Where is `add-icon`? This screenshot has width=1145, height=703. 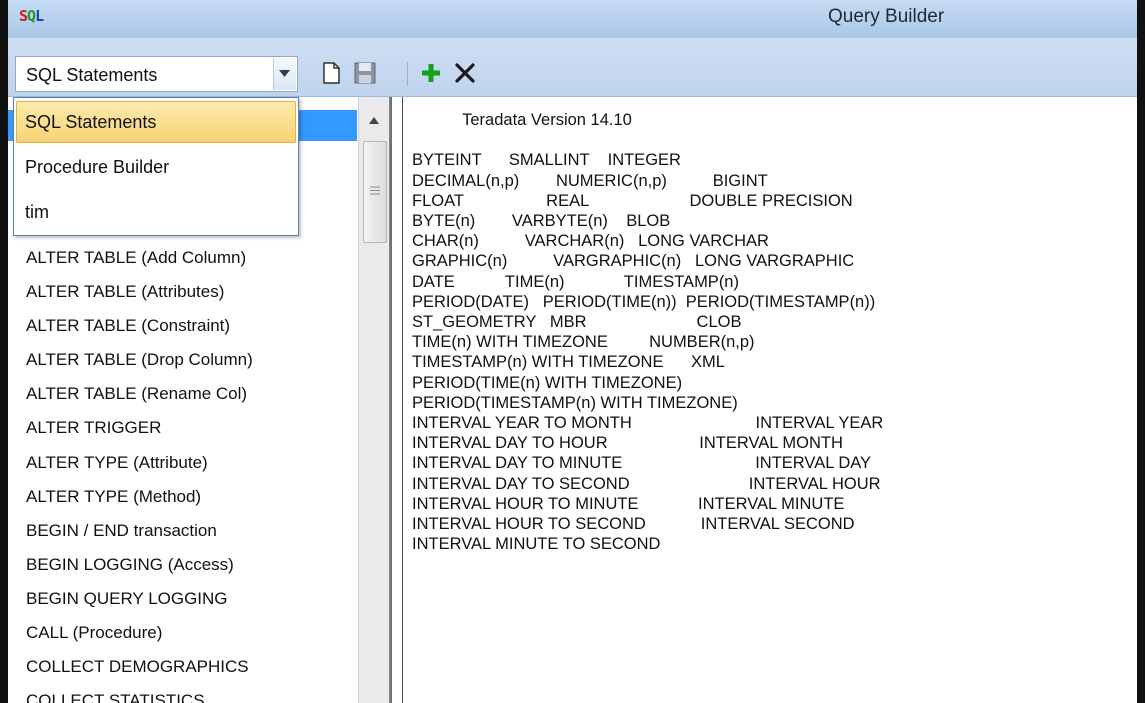 add-icon is located at coordinates (431, 73).